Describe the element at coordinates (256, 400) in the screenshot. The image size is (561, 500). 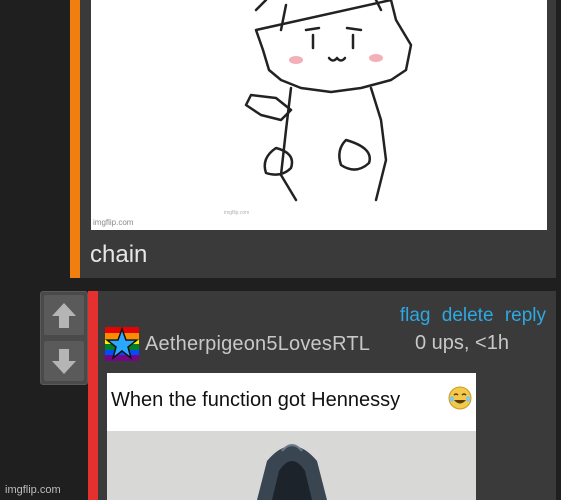
I see `meme-caption: When the function got Hennessy` at that location.